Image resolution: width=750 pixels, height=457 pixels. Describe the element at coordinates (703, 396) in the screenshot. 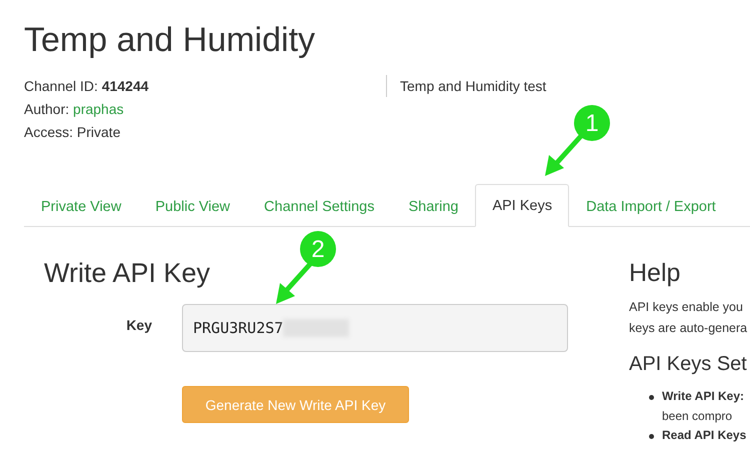

I see `bullet-text: Write API Key:` at that location.